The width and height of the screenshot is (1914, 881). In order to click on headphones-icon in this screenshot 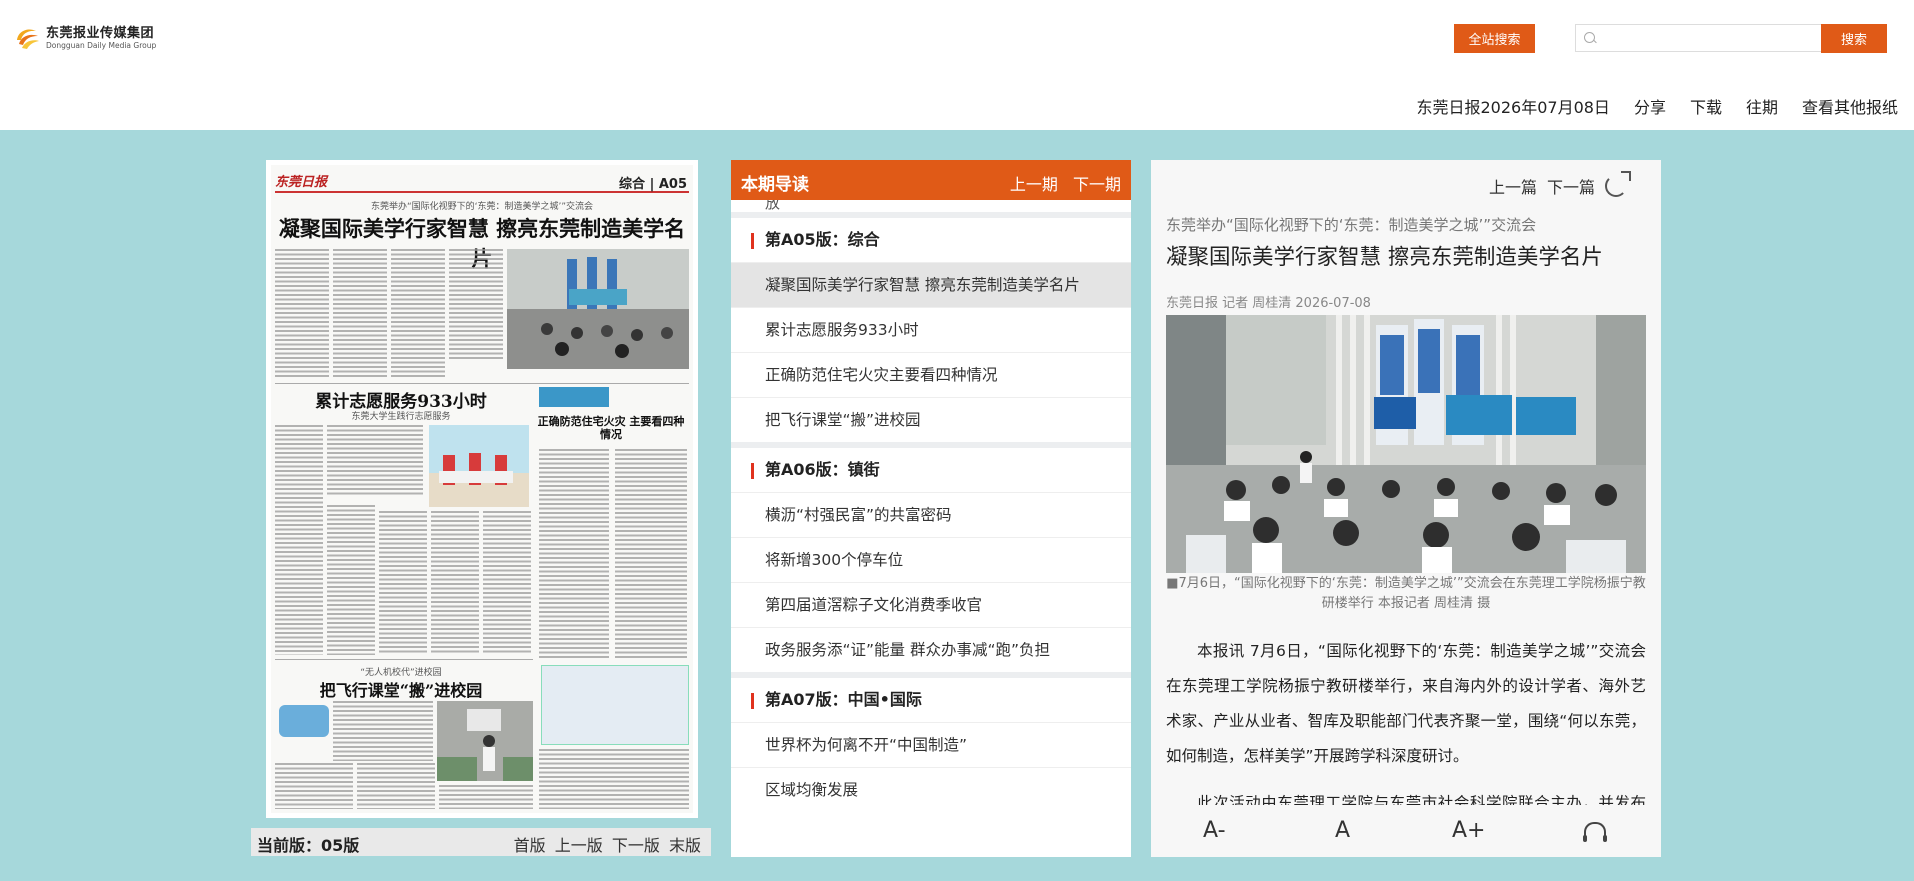, I will do `click(1595, 832)`.